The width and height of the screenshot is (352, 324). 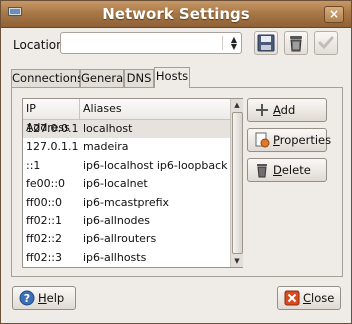 I want to click on window-title: Network Settings, so click(x=176, y=14).